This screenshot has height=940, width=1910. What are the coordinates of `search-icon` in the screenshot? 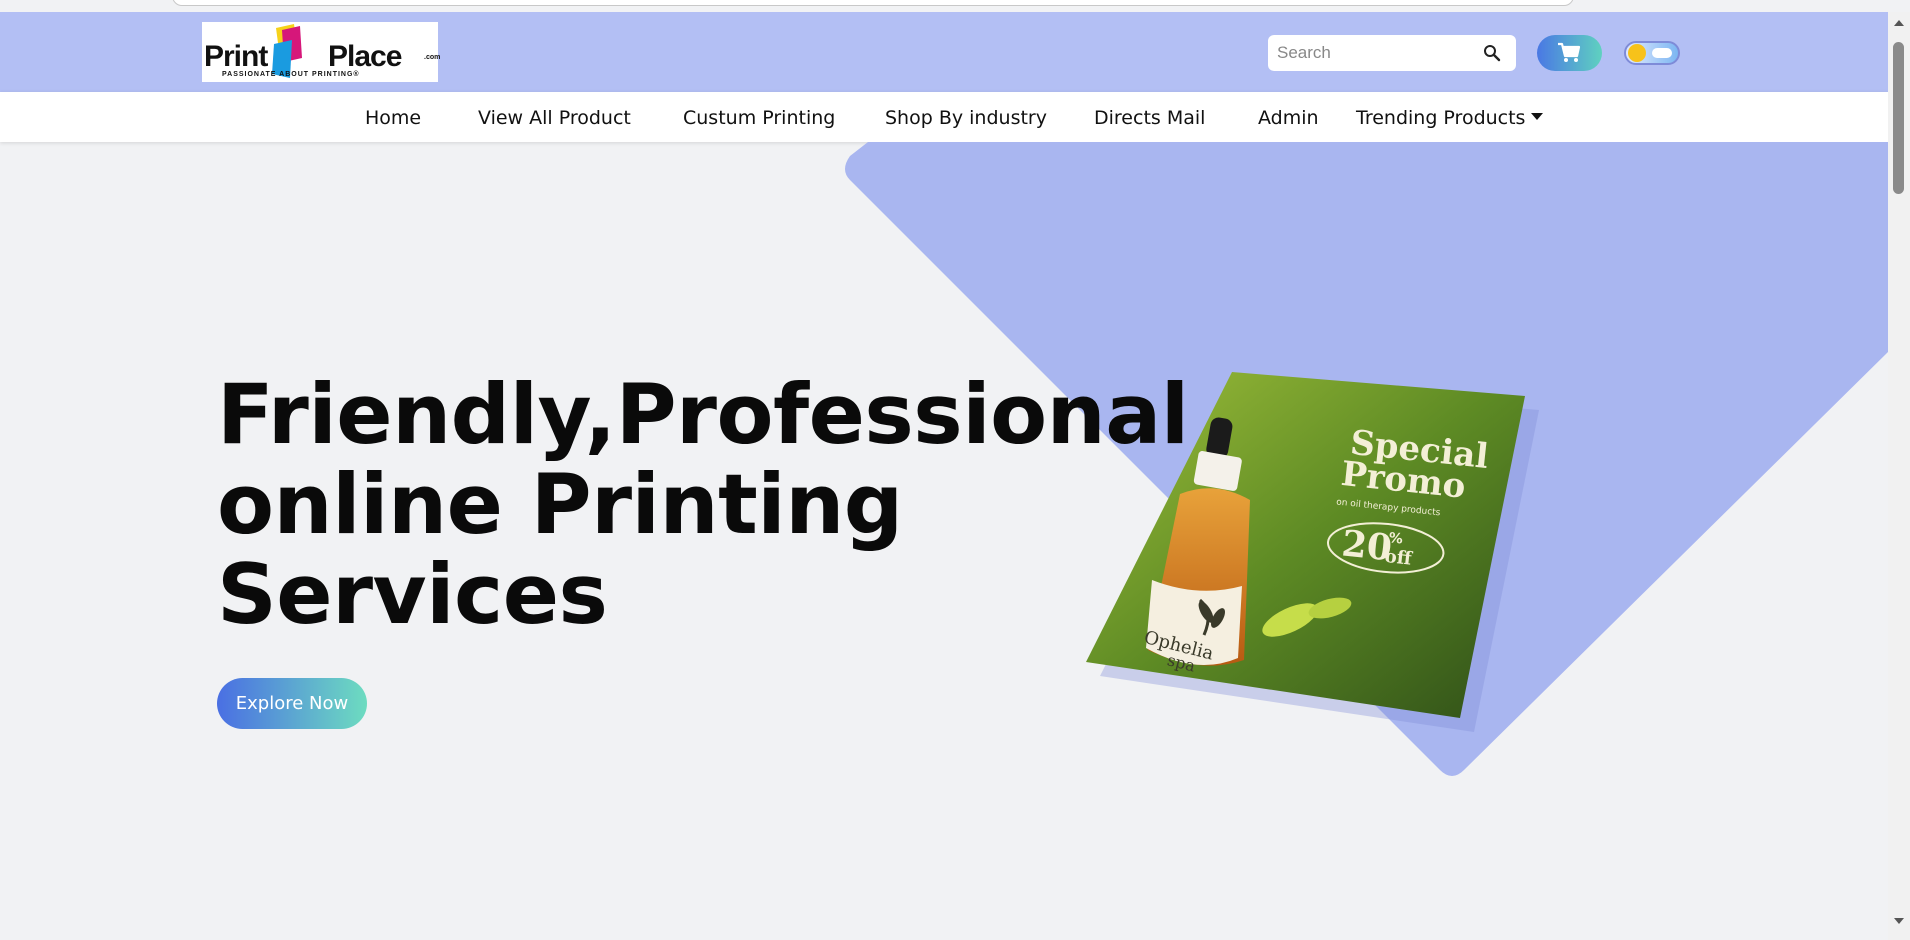 It's located at (1492, 53).